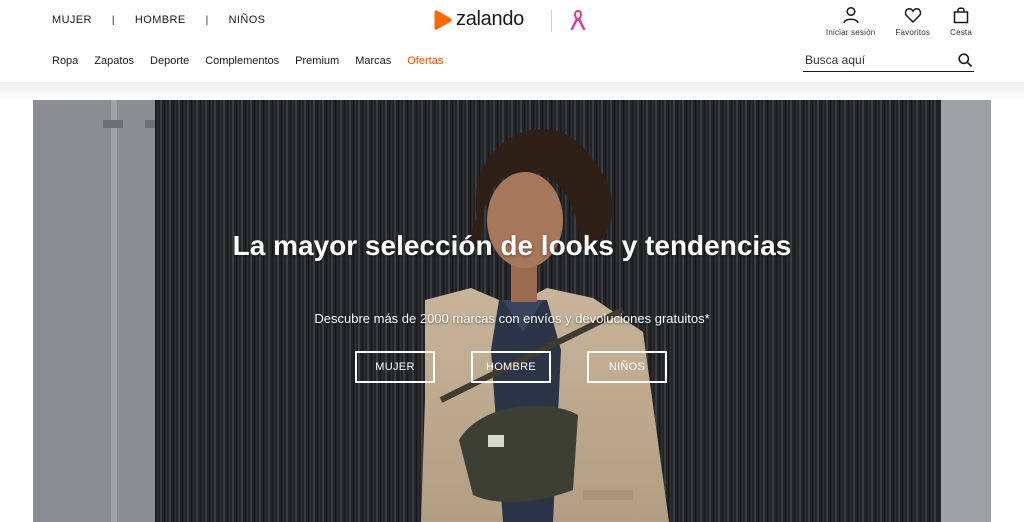 Image resolution: width=1024 pixels, height=522 pixels. What do you see at coordinates (913, 32) in the screenshot?
I see `favorites-label: Favoritos` at bounding box center [913, 32].